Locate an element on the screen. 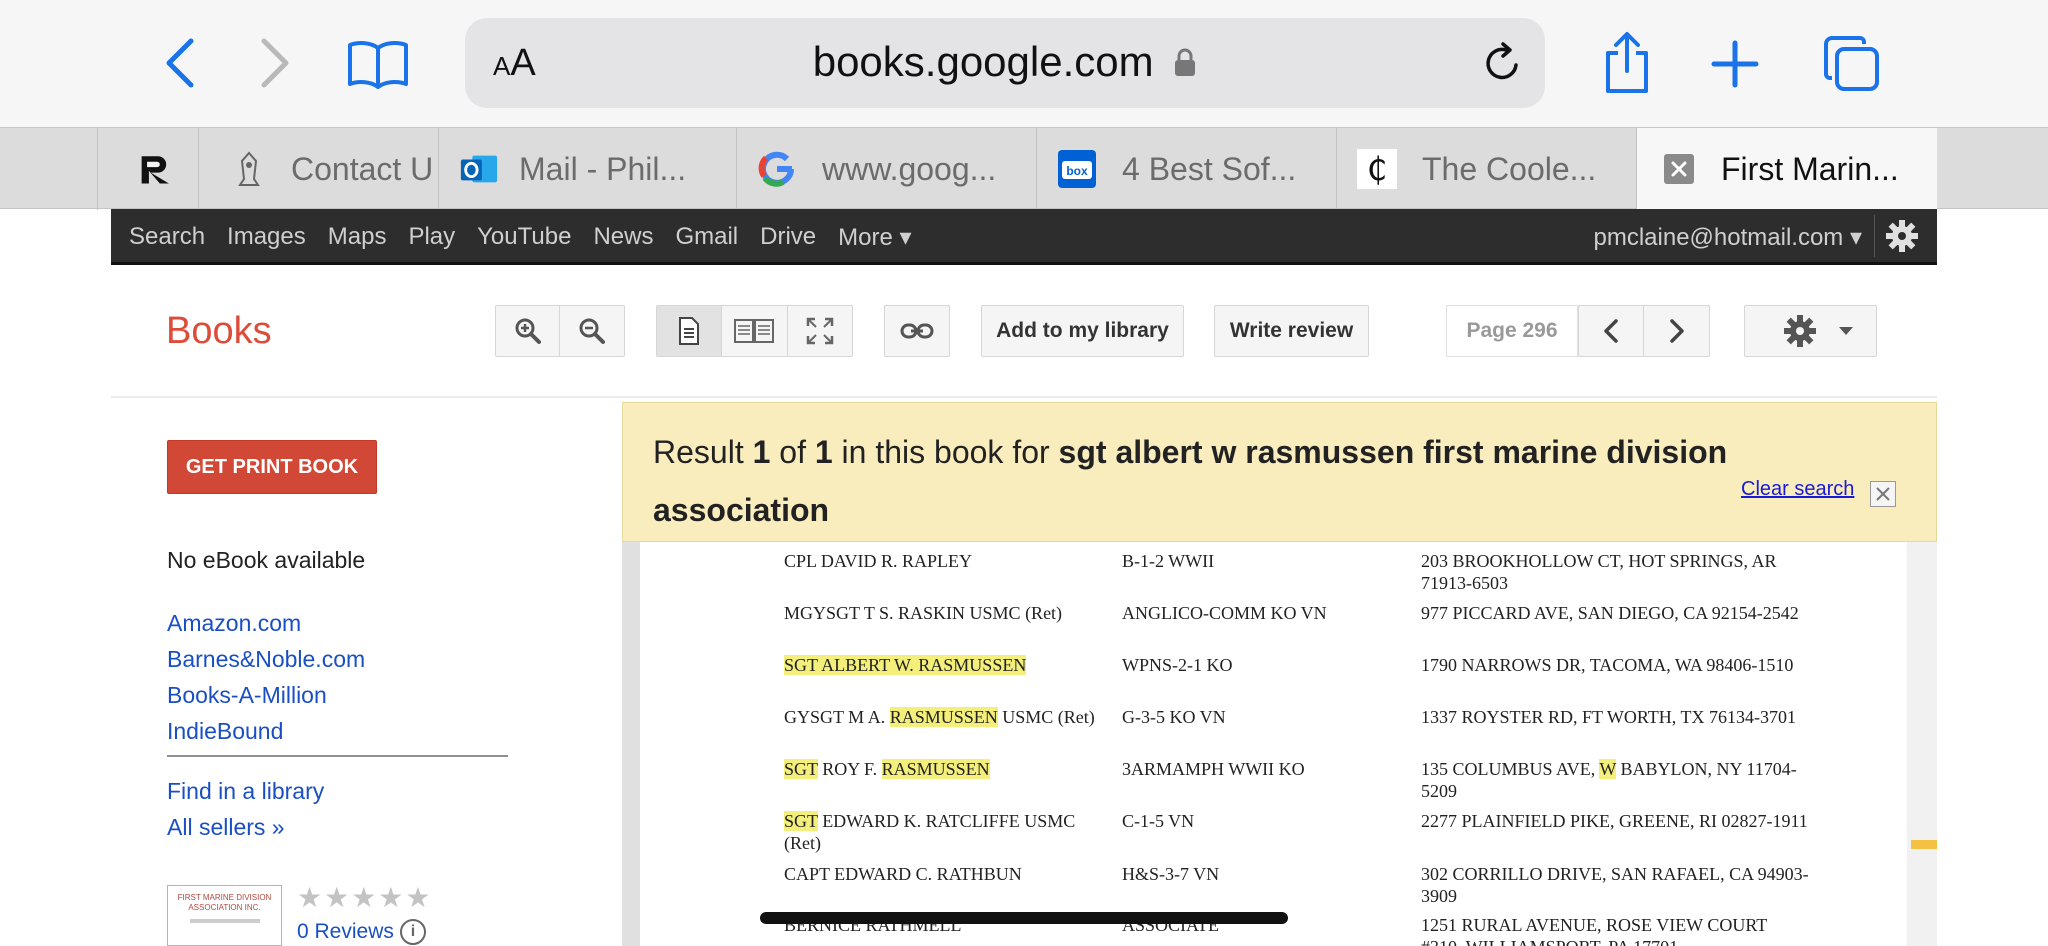 This screenshot has height=946, width=2048. find-in-library-link: Find in a library is located at coordinates (245, 791).